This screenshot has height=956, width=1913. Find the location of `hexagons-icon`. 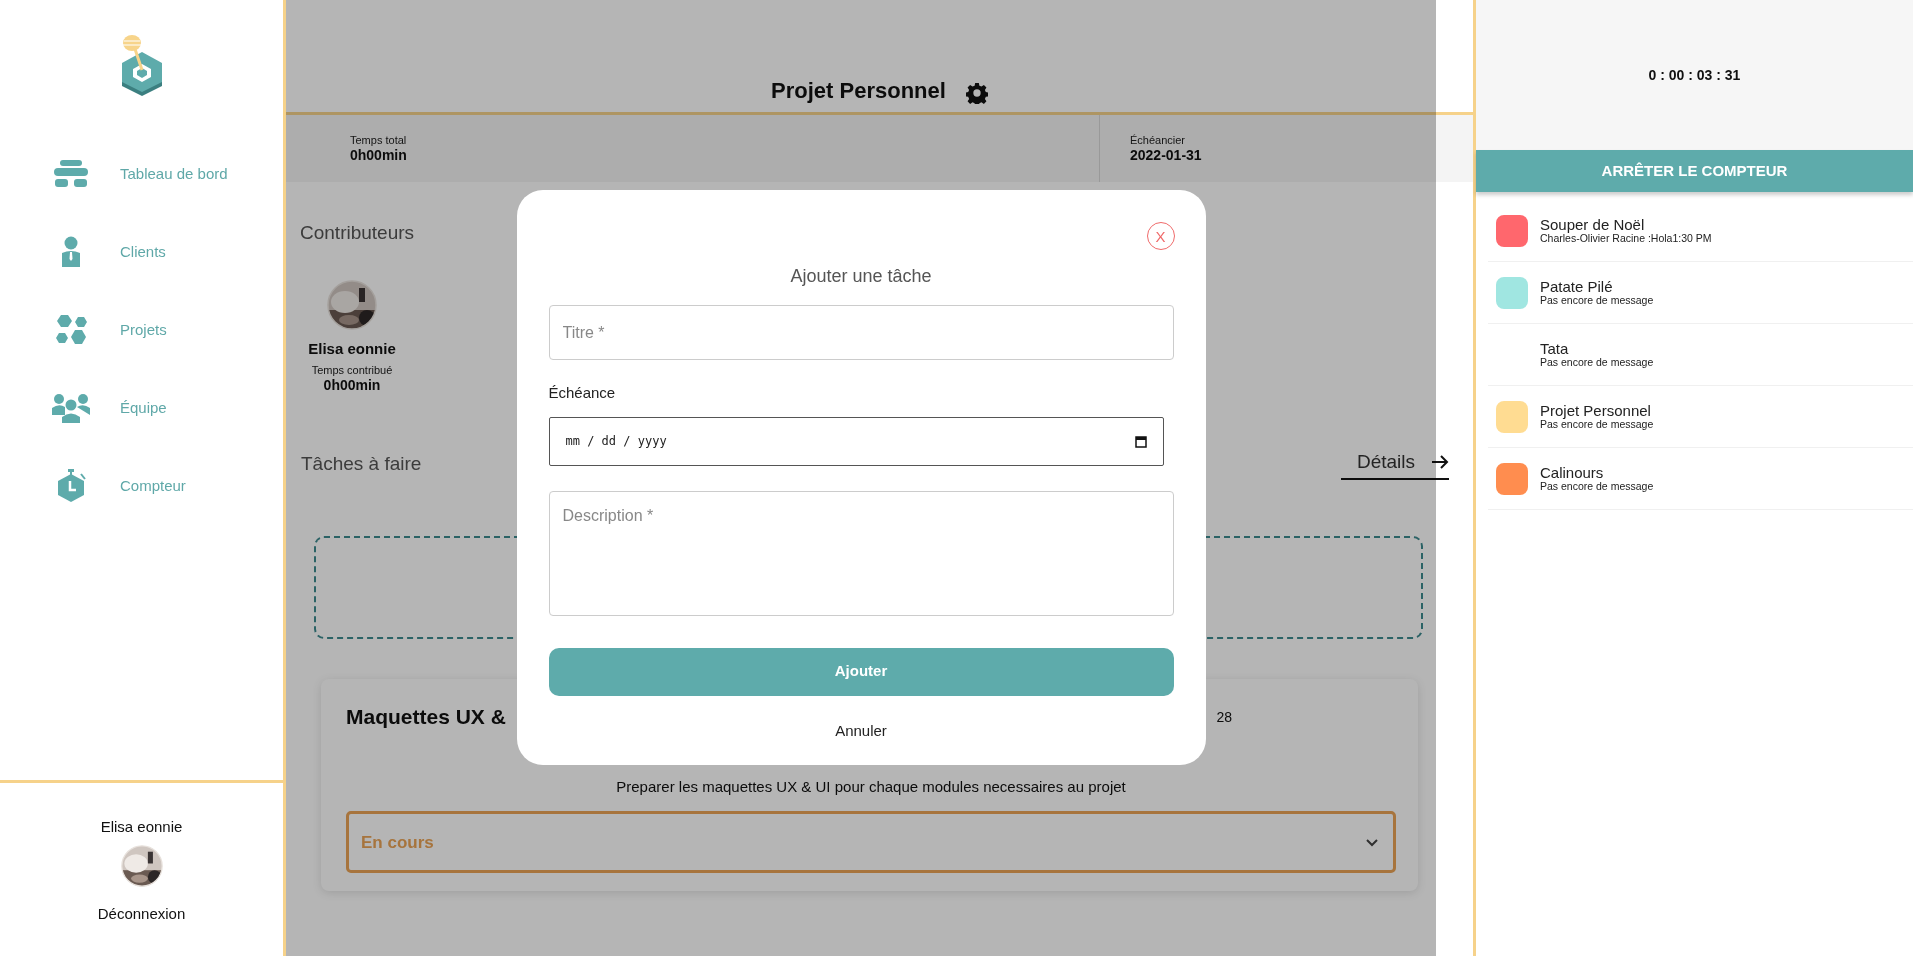

hexagons-icon is located at coordinates (71, 330).